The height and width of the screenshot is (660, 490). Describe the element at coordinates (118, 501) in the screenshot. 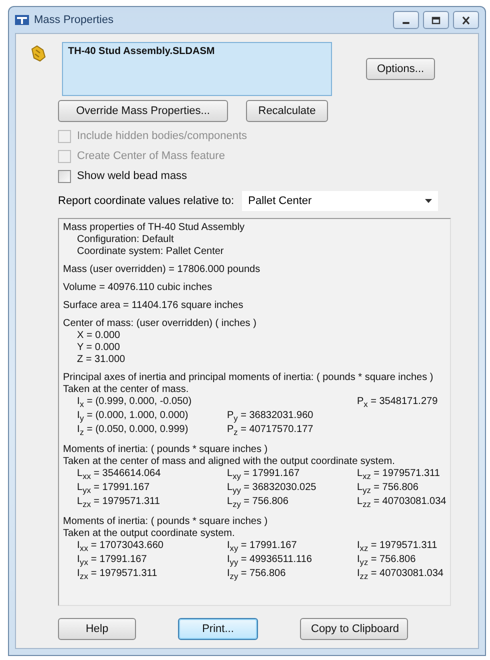

I see `result-value: L$_{zx}$ = 1979571.311` at that location.